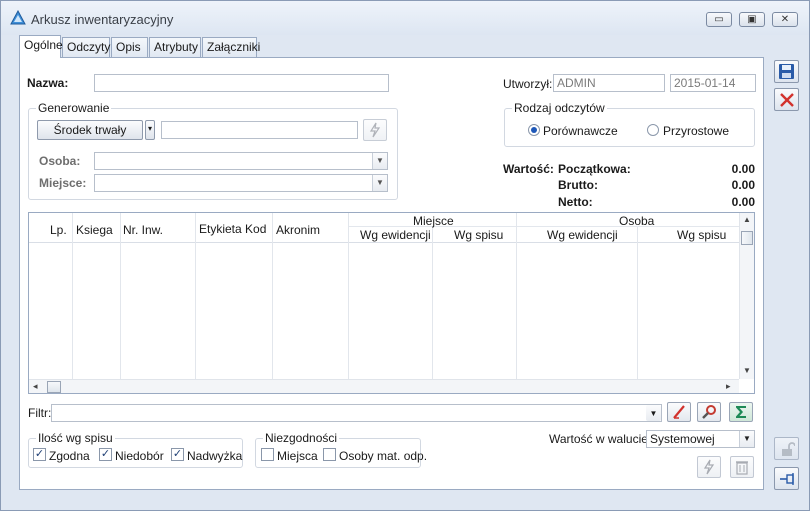 The image size is (810, 511). Describe the element at coordinates (594, 169) in the screenshot. I see `initial-value-label: Początkowa:` at that location.